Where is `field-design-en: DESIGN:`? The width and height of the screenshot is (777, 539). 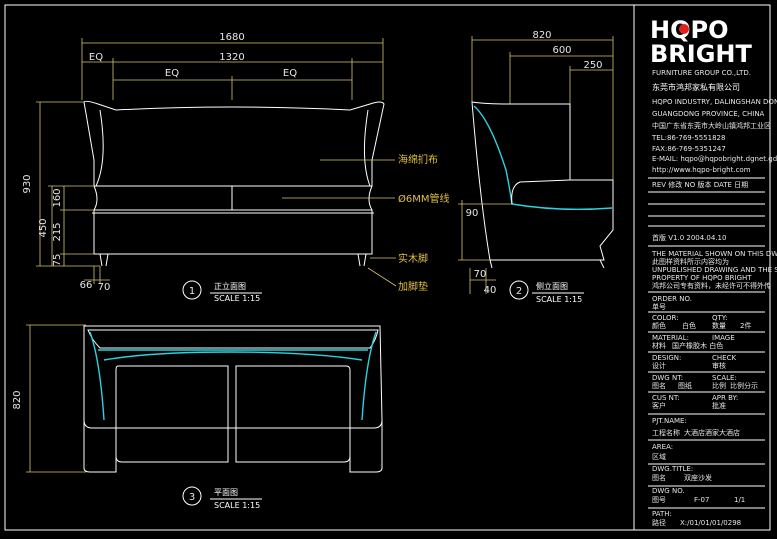
field-design-en: DESIGN: is located at coordinates (666, 358).